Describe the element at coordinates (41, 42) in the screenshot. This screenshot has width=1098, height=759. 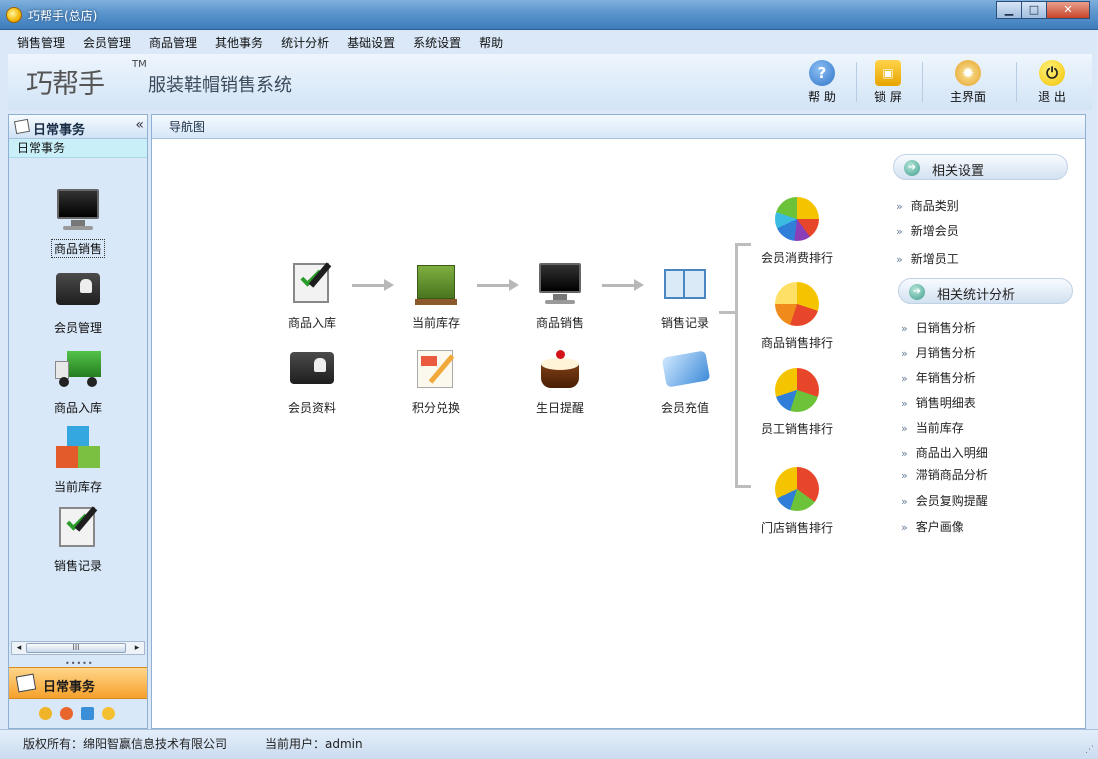
I see `menu-sales: 销售管理` at that location.